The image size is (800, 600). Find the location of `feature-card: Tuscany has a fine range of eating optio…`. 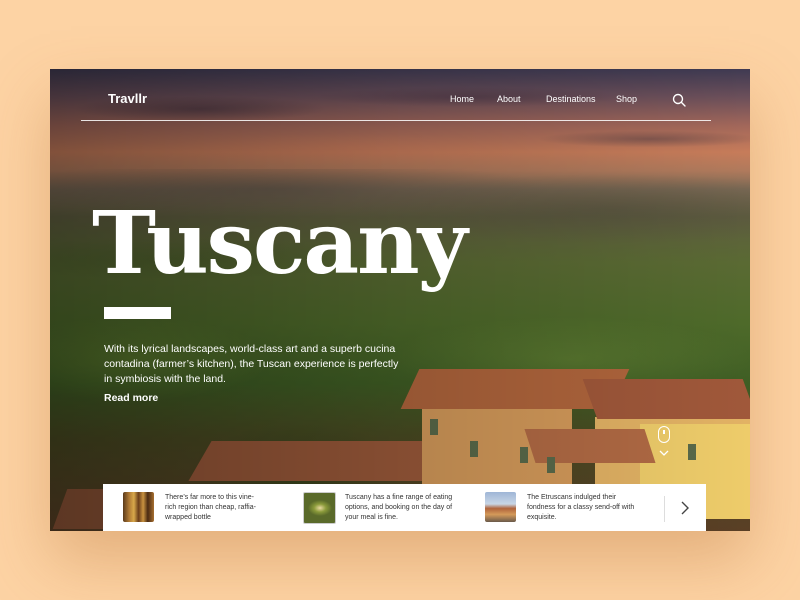

feature-card: Tuscany has a fine range of eating optio… is located at coordinates (383, 508).